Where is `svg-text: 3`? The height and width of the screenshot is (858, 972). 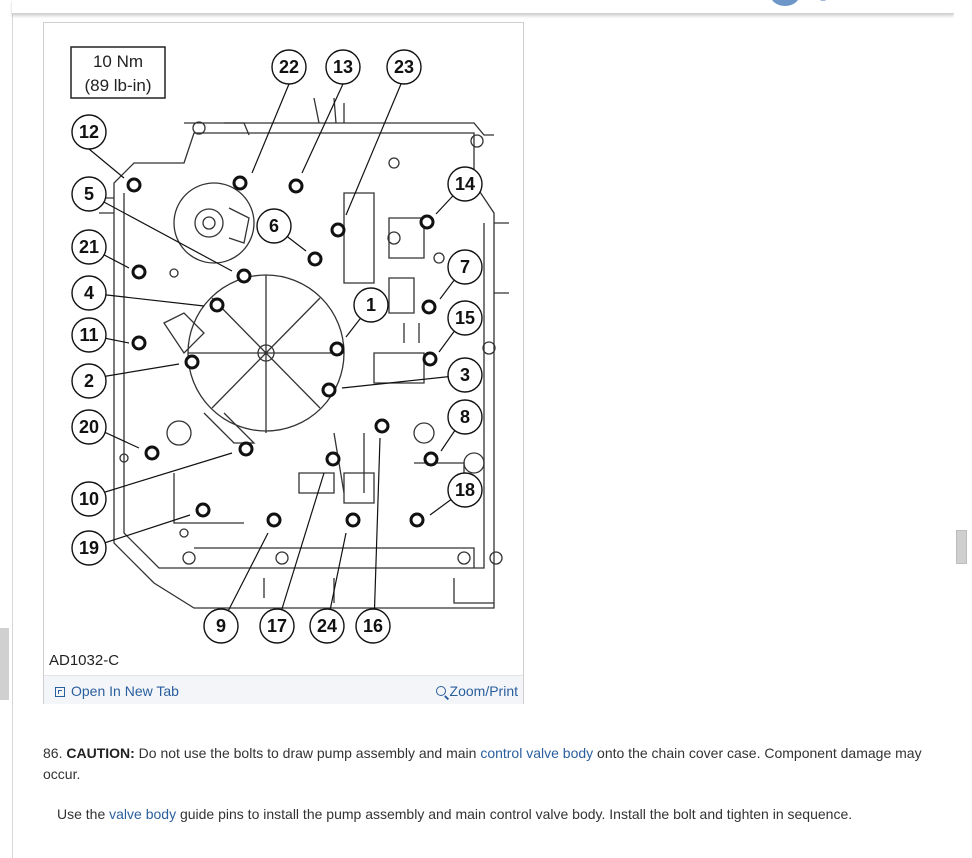 svg-text: 3 is located at coordinates (465, 375).